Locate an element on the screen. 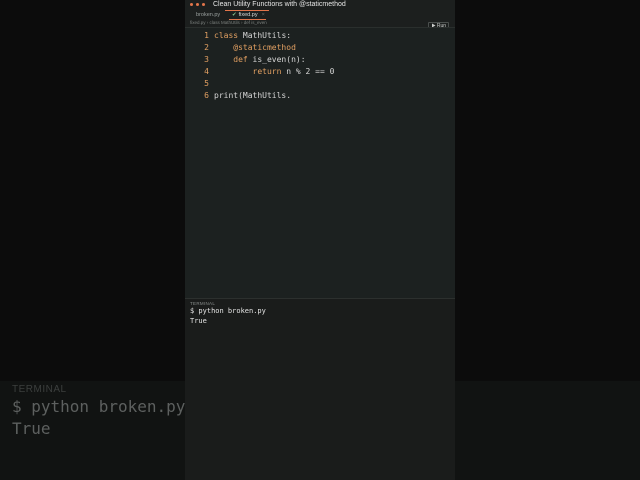  background-terminal-command: $ python broken.py is located at coordinates (99, 406).